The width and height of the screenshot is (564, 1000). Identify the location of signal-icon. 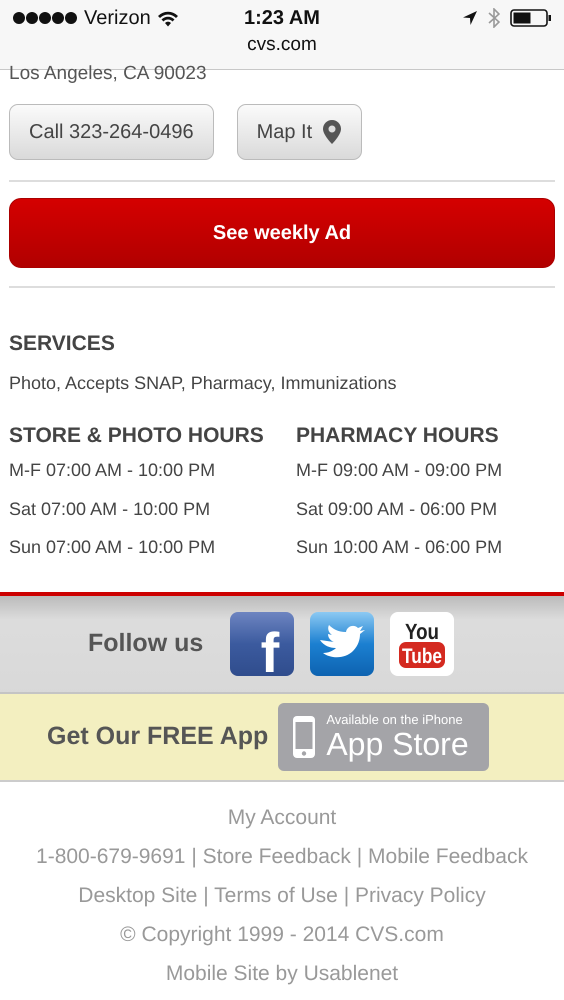
(45, 18).